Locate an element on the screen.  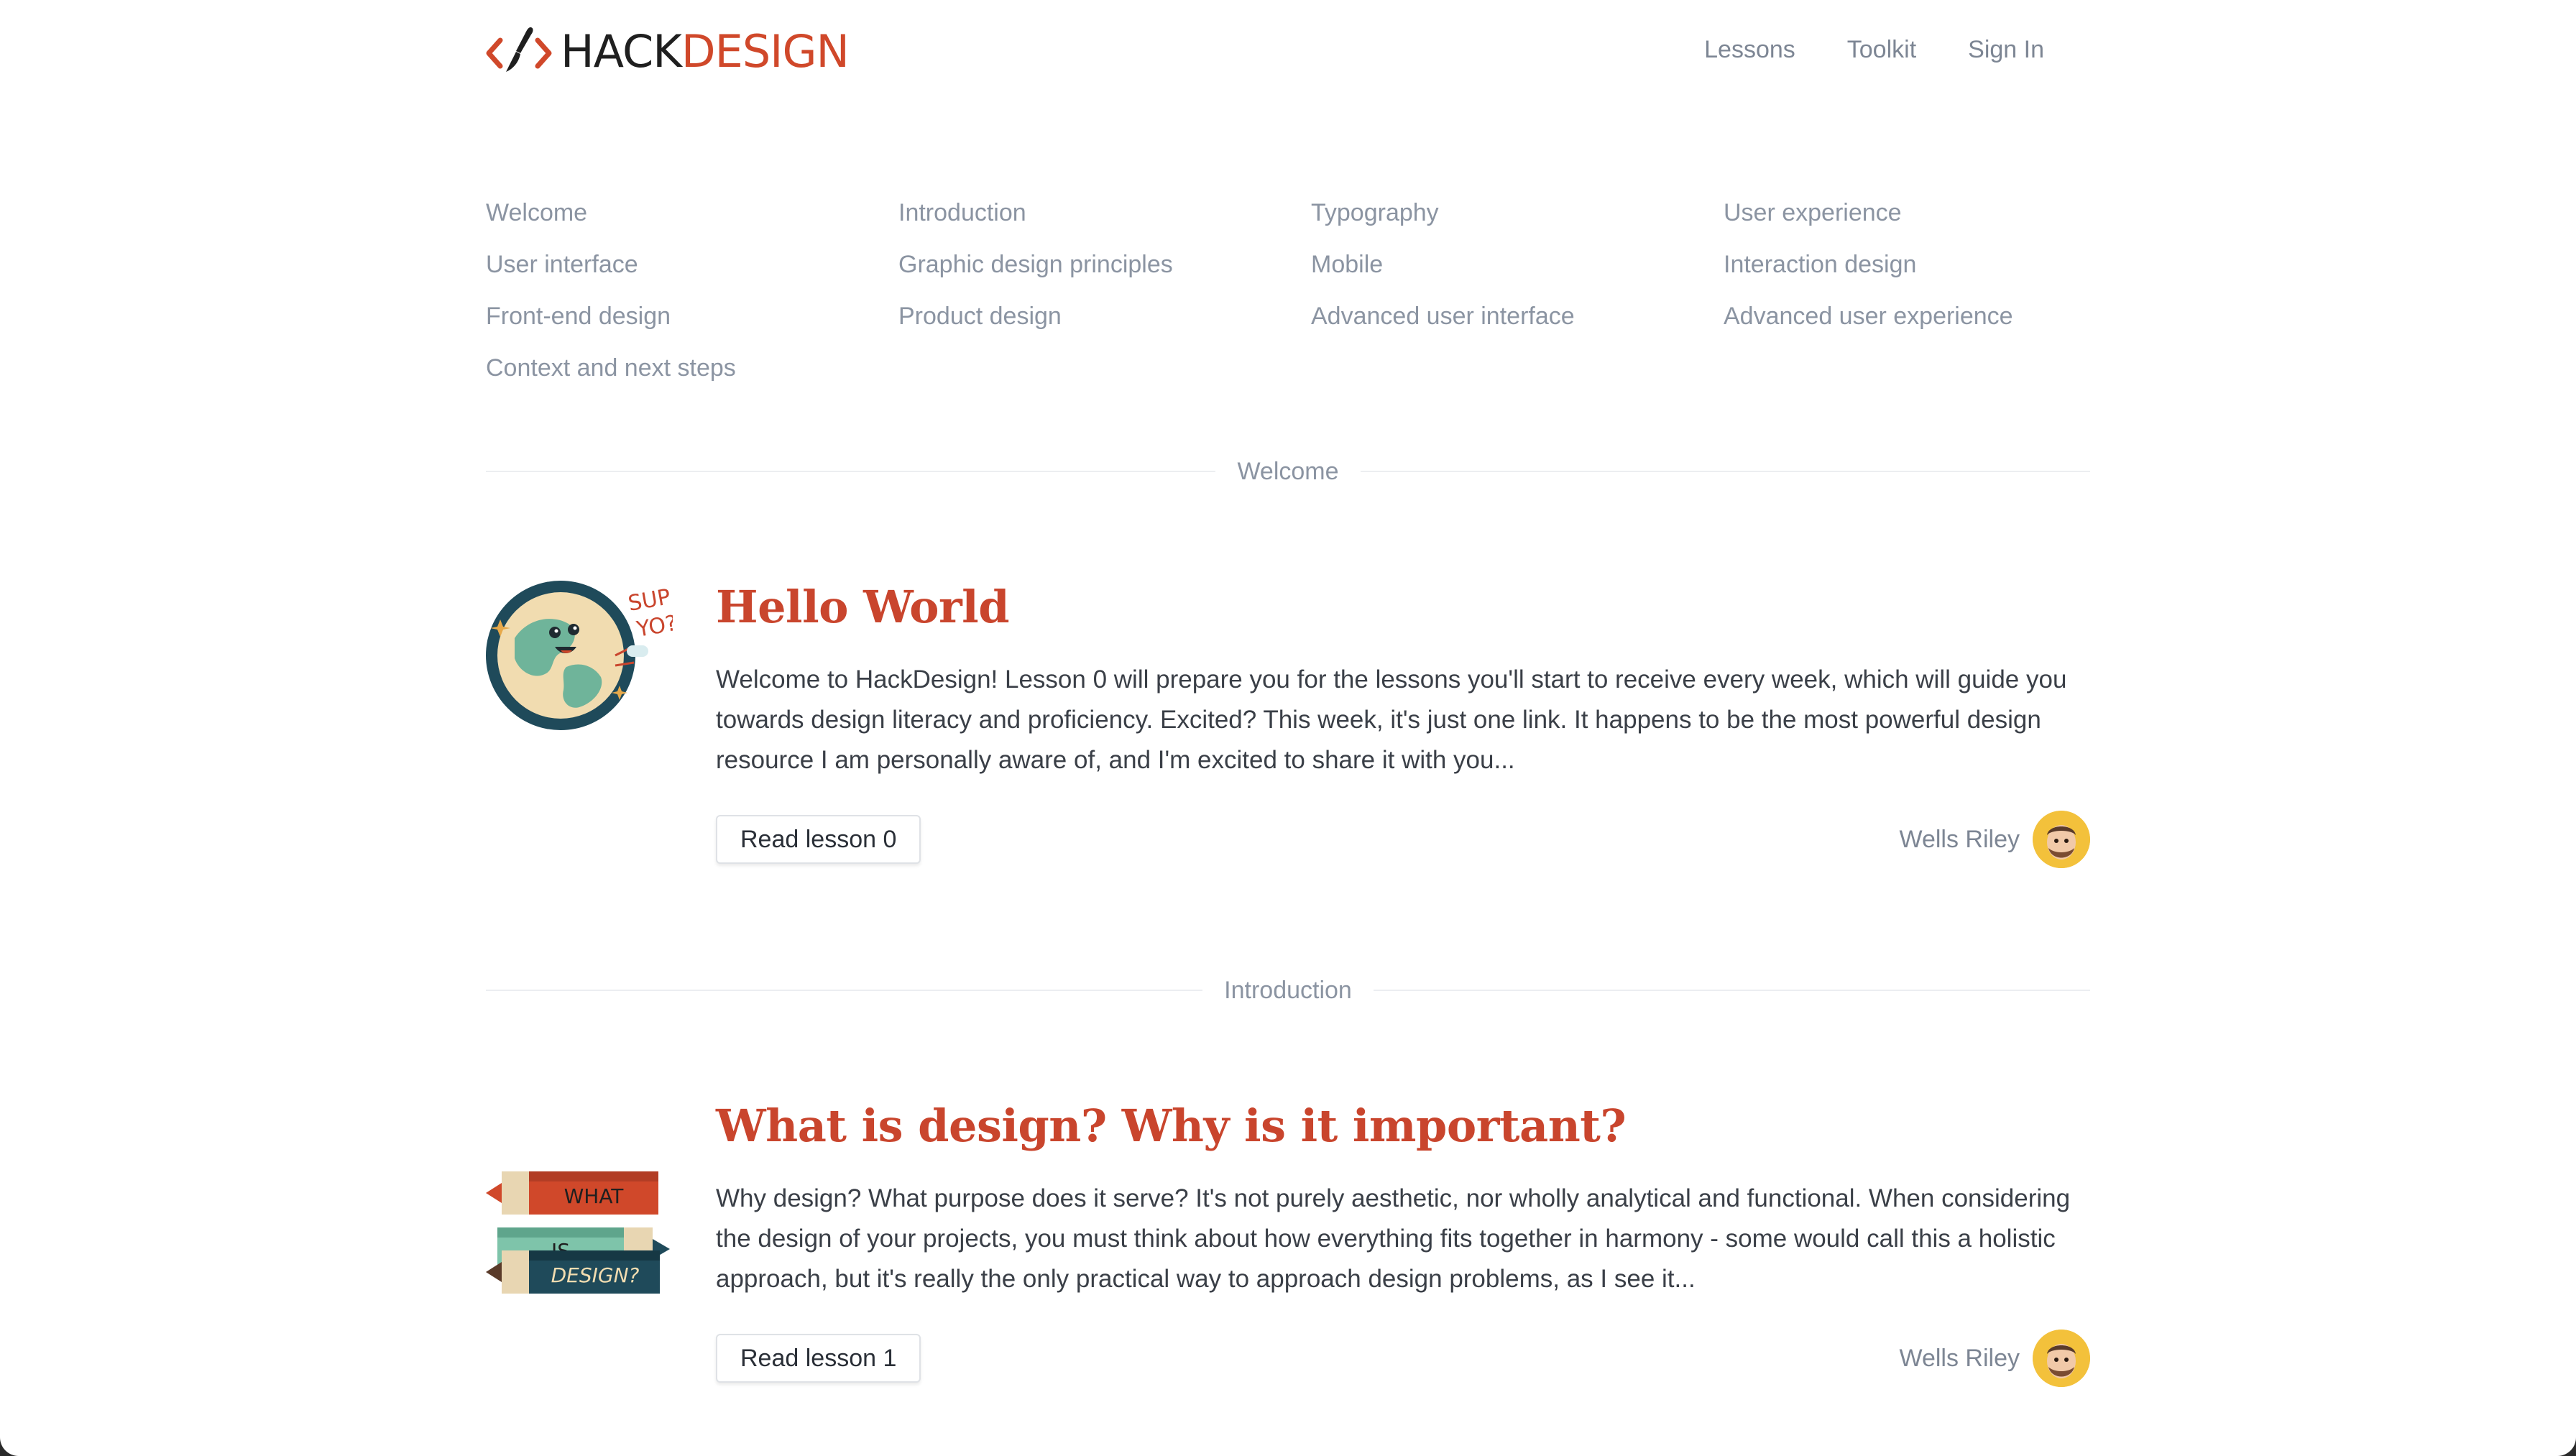
section-heading: Introduction is located at coordinates (1288, 990).